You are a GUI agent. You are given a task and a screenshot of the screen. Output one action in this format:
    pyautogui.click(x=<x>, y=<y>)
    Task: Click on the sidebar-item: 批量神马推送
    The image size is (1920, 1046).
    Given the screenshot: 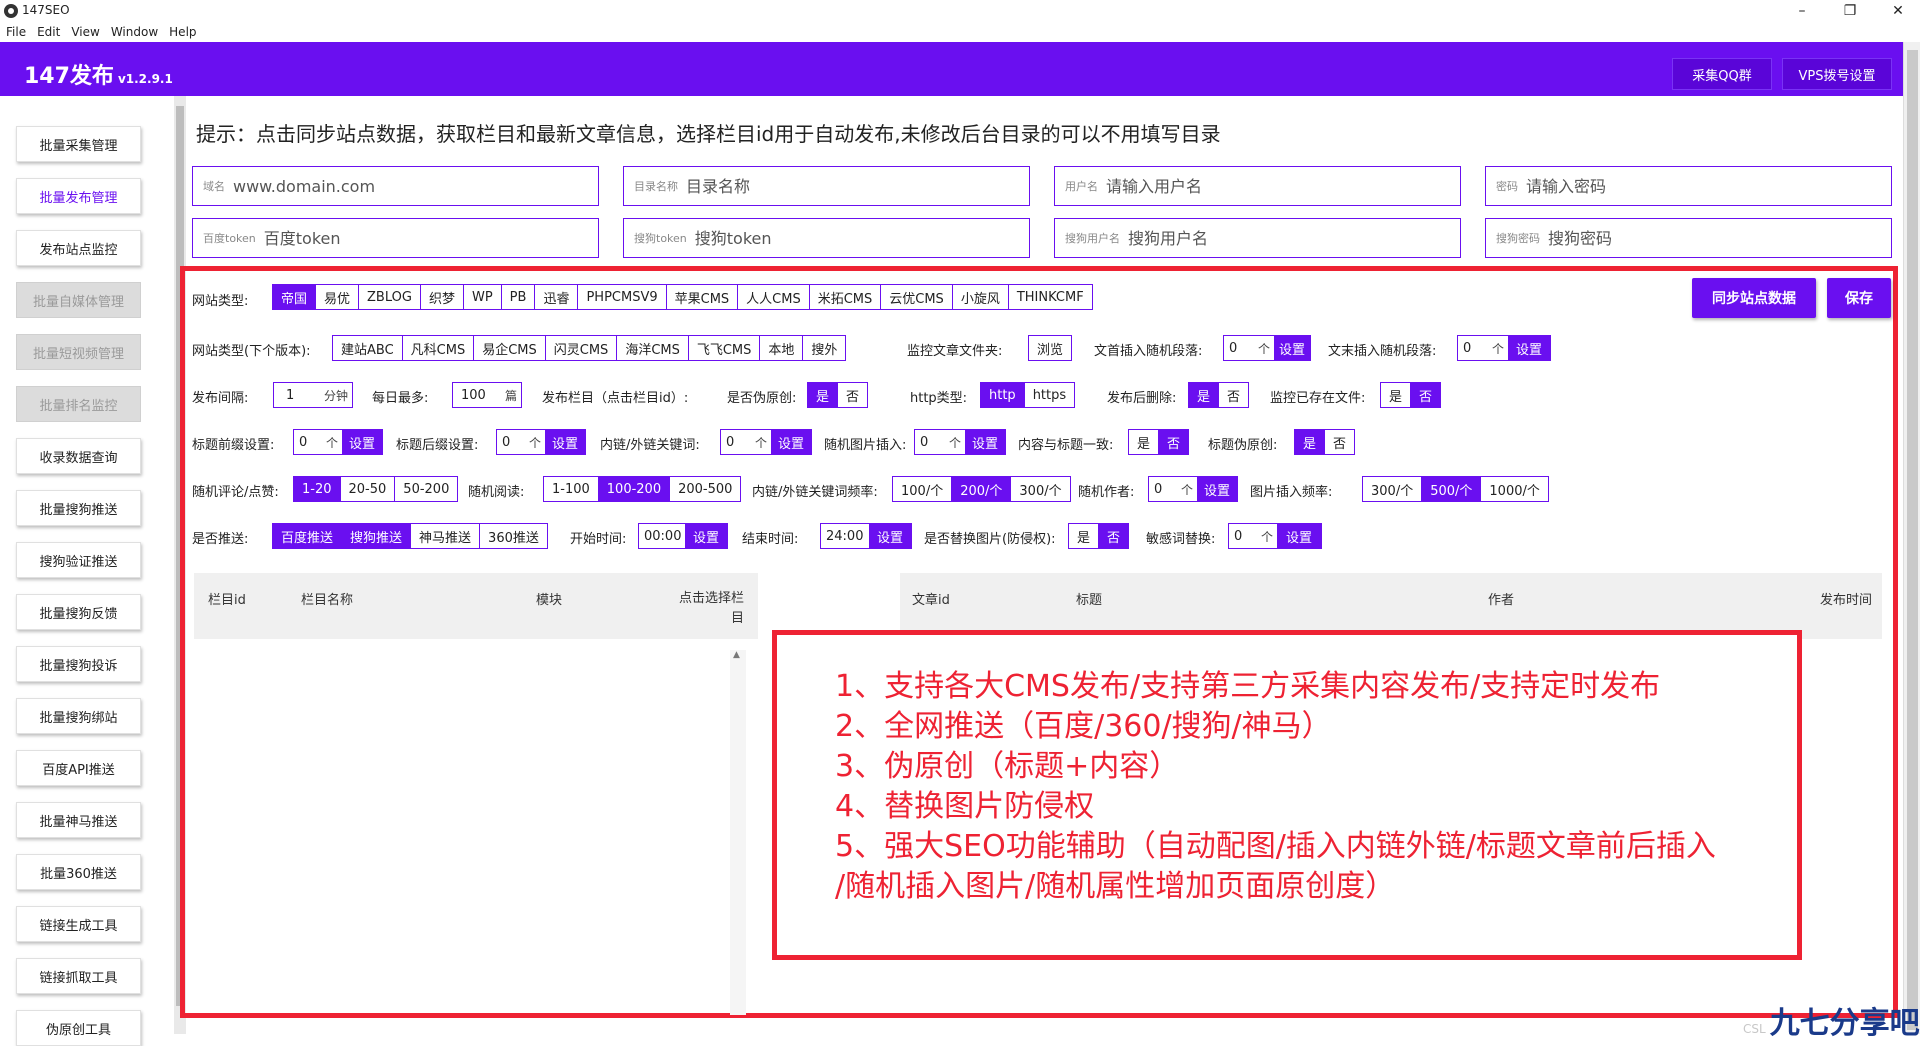 What is the action you would take?
    pyautogui.click(x=78, y=820)
    